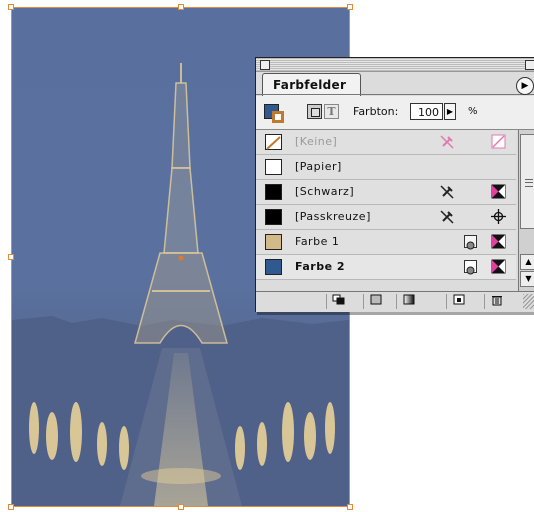 The image size is (534, 512). Describe the element at coordinates (498, 216) in the screenshot. I see `registration-mark-icon` at that location.